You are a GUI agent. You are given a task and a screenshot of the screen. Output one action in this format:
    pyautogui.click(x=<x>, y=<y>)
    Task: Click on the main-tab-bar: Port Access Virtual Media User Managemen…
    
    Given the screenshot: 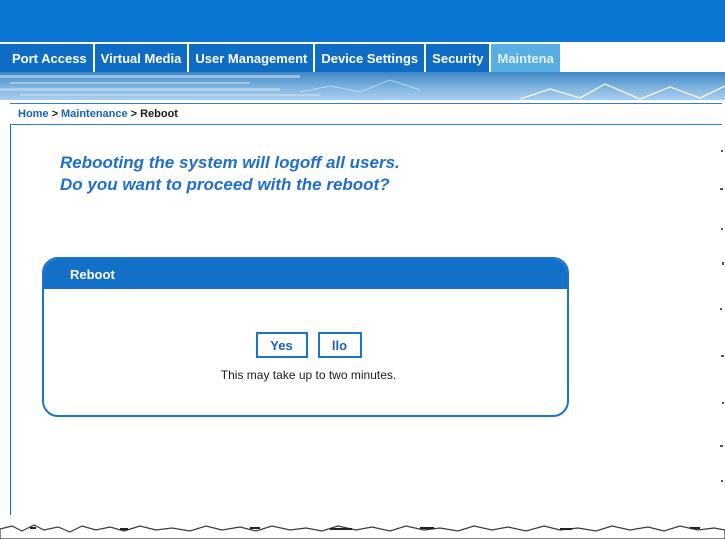 What is the action you would take?
    pyautogui.click(x=362, y=57)
    